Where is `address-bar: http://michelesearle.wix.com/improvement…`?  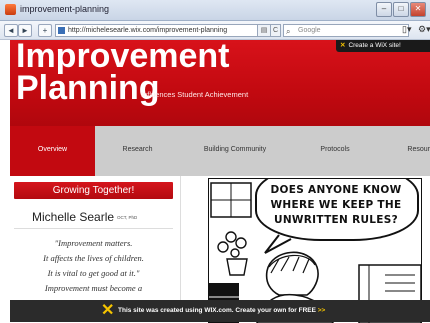
address-bar: http://michelesearle.wix.com/improvement… is located at coordinates (160, 30).